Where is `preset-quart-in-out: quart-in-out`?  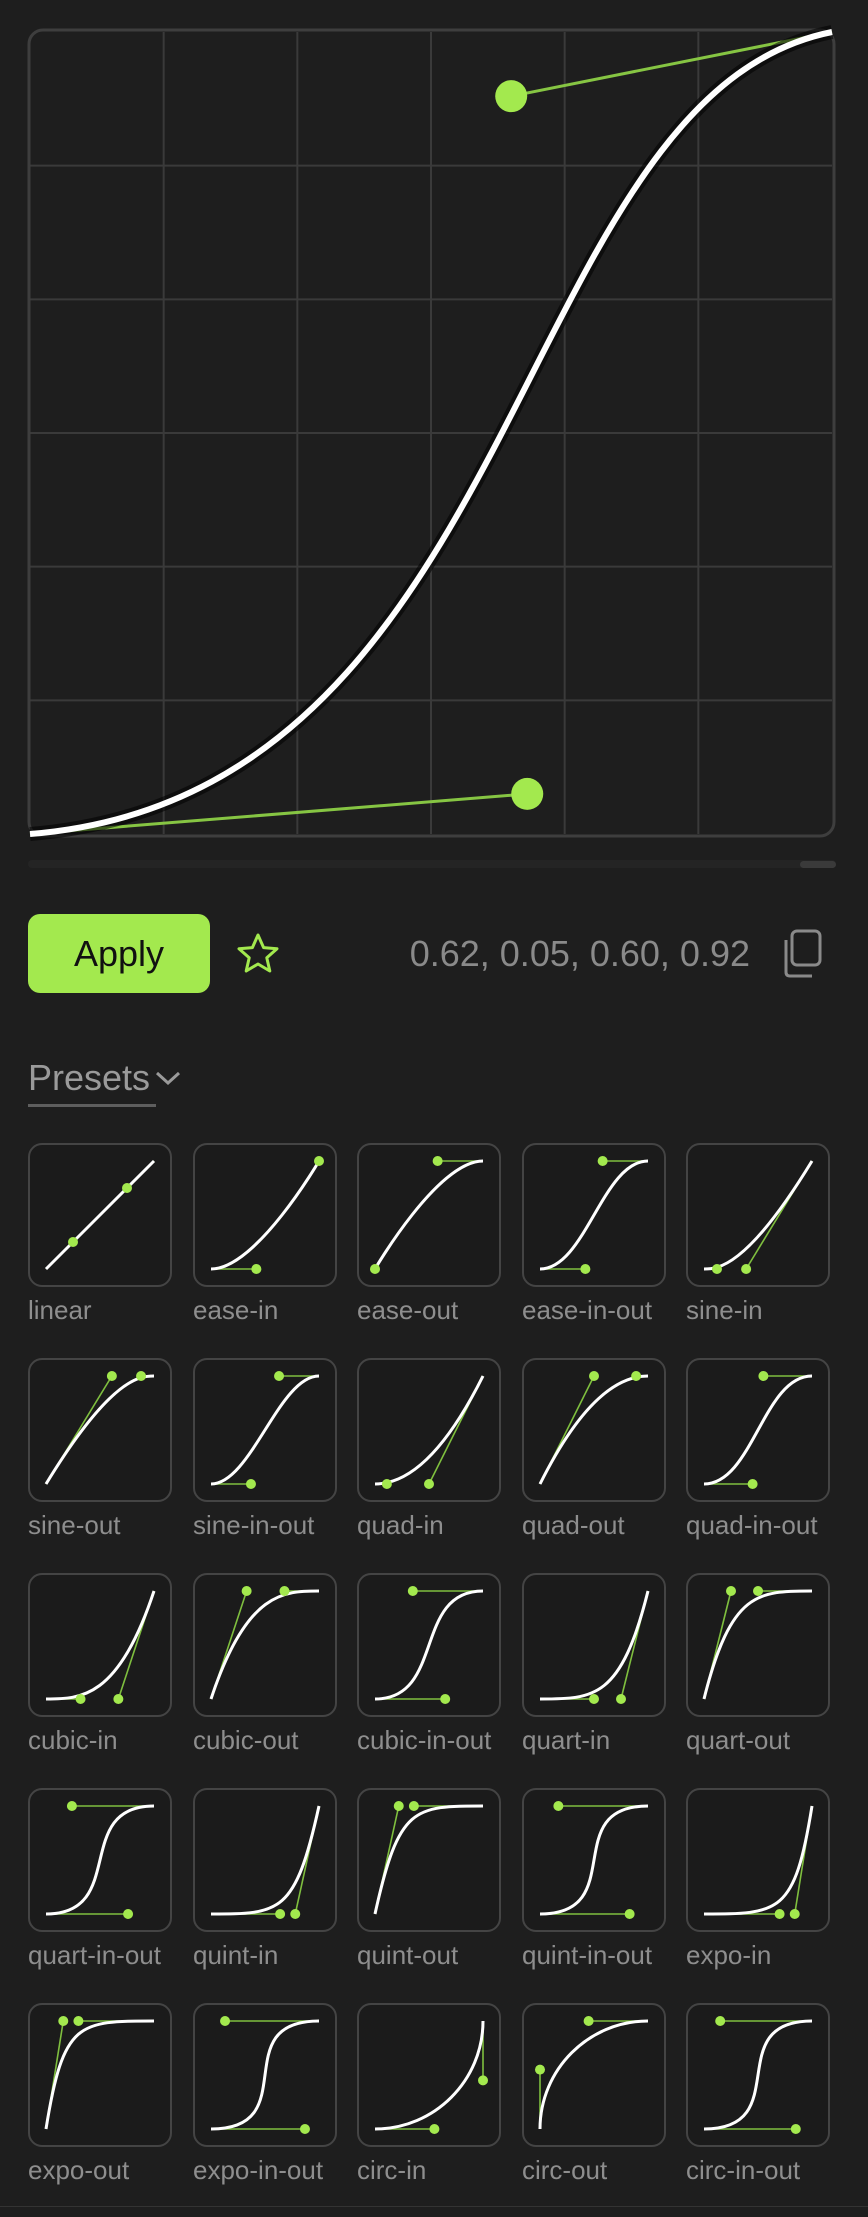
preset-quart-in-out: quart-in-out is located at coordinates (102, 1881).